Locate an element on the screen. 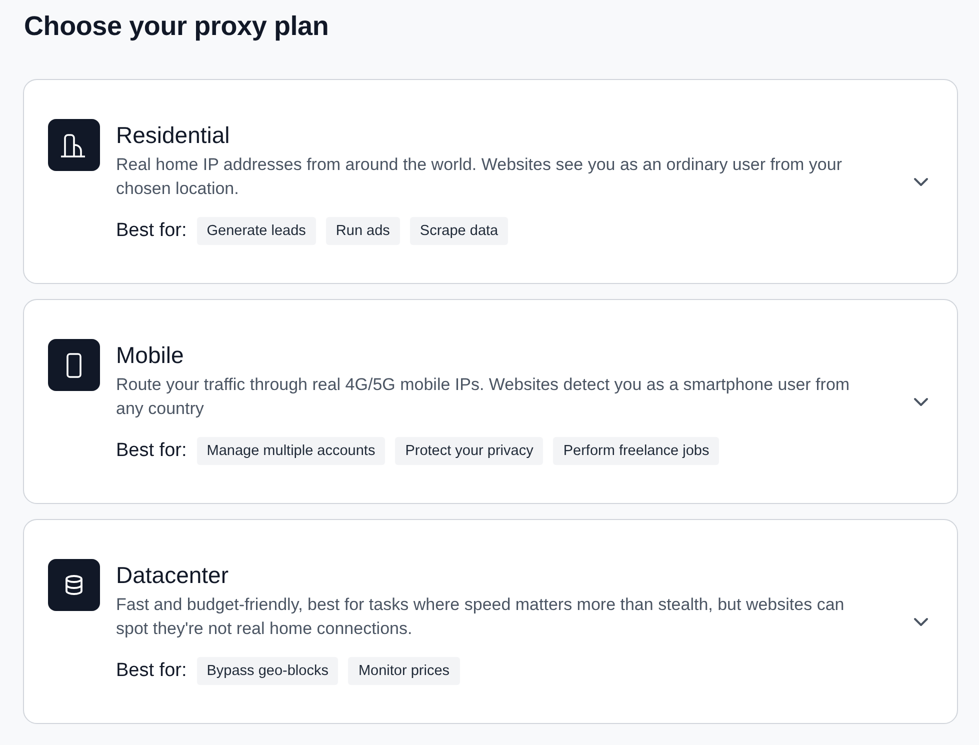 This screenshot has width=979, height=745. plan-name: Residential is located at coordinates (173, 135).